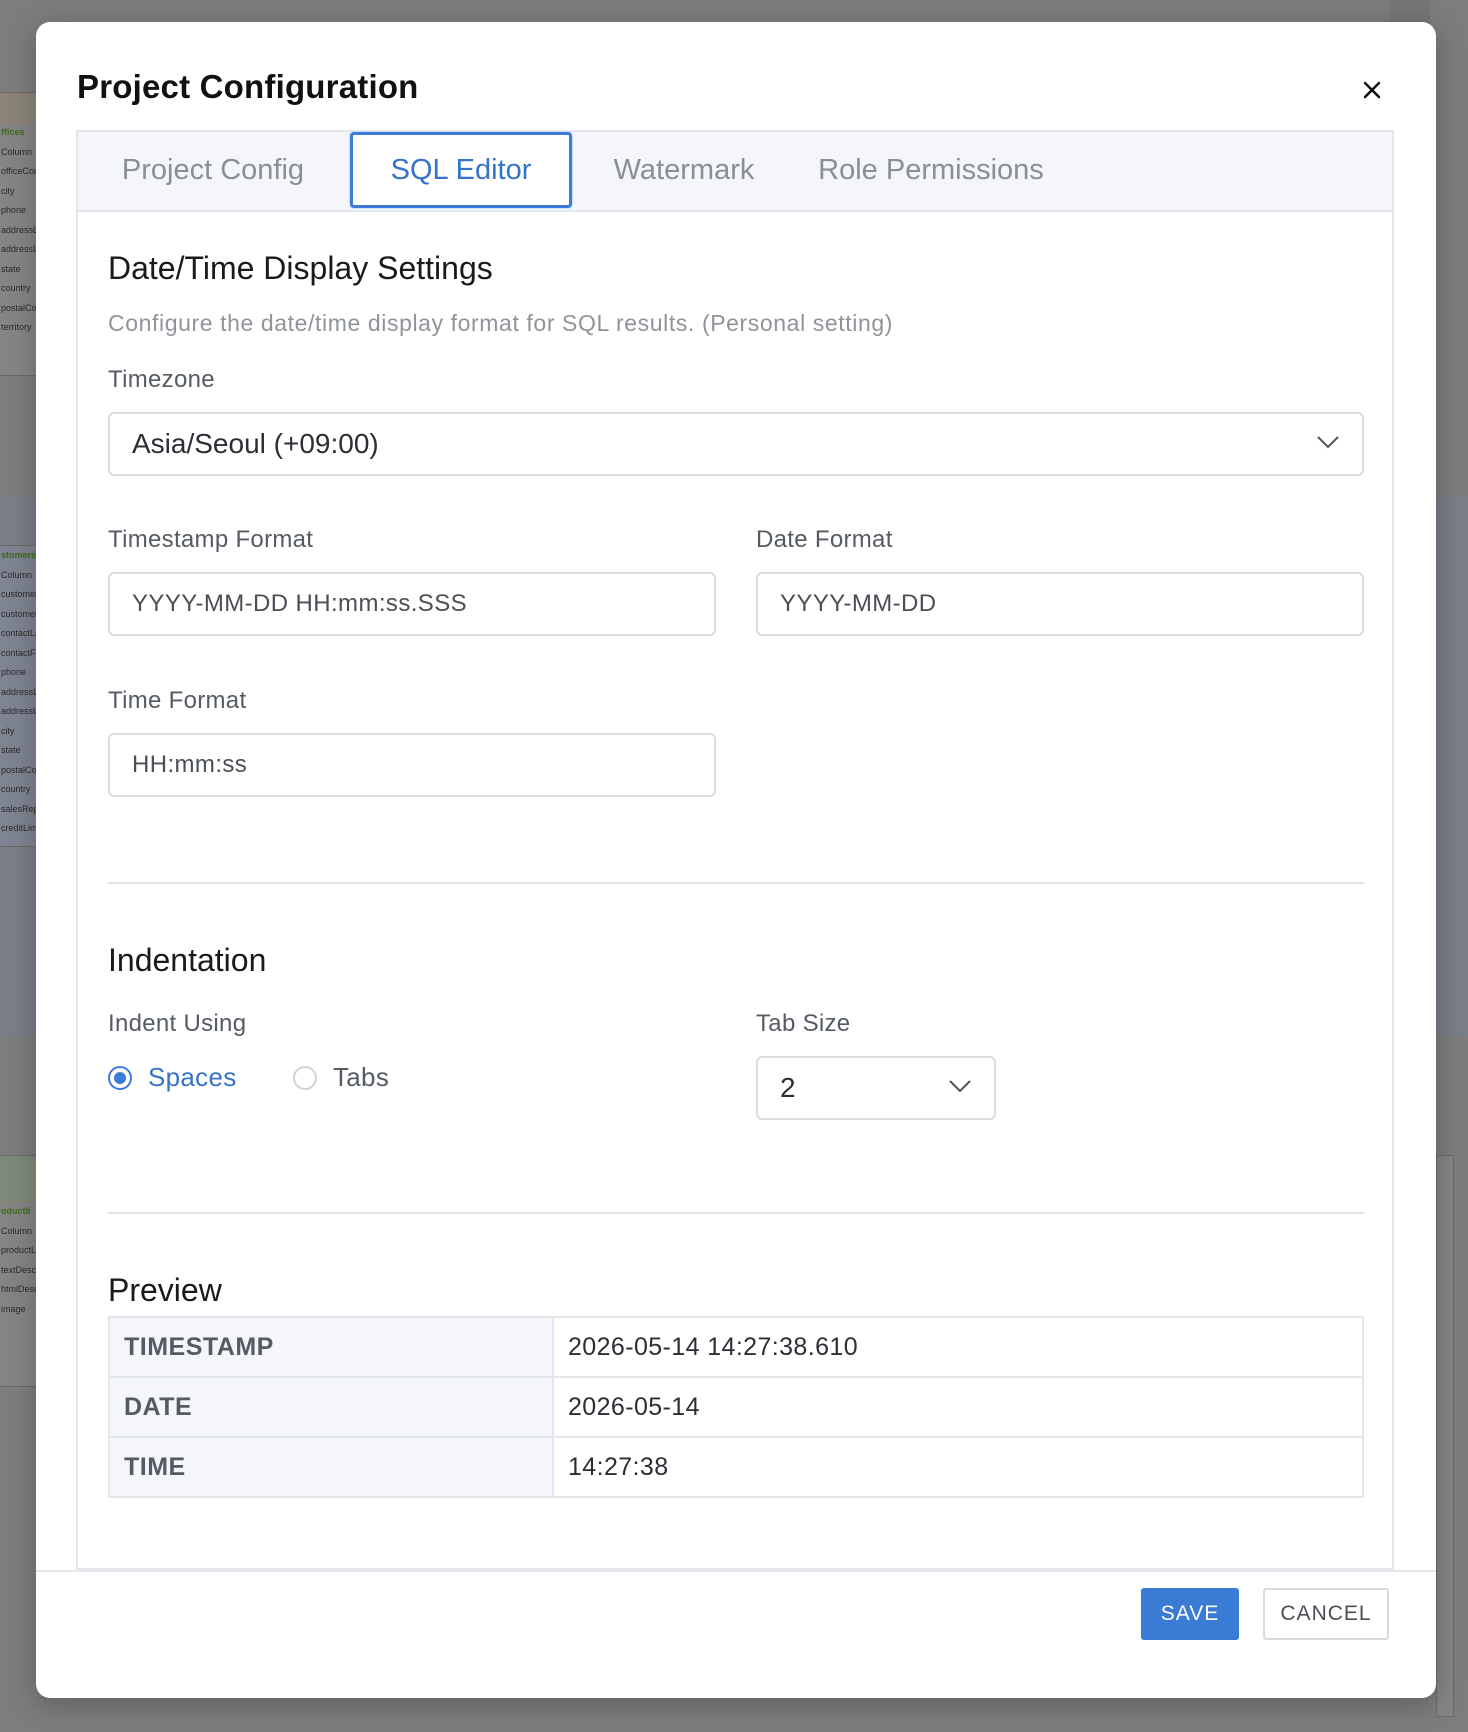 The width and height of the screenshot is (1468, 1732). I want to click on preview-value: 2026-05-14, so click(958, 1407).